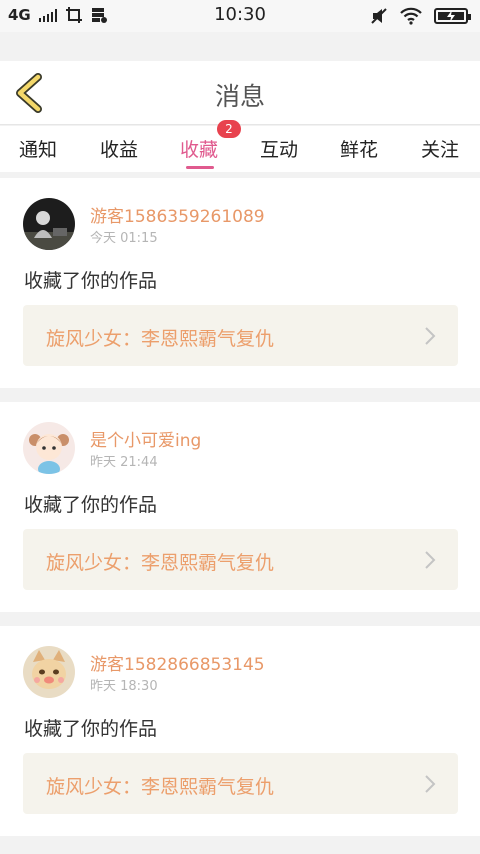 The image size is (480, 854). What do you see at coordinates (239, 96) in the screenshot?
I see `page-title: 消息` at bounding box center [239, 96].